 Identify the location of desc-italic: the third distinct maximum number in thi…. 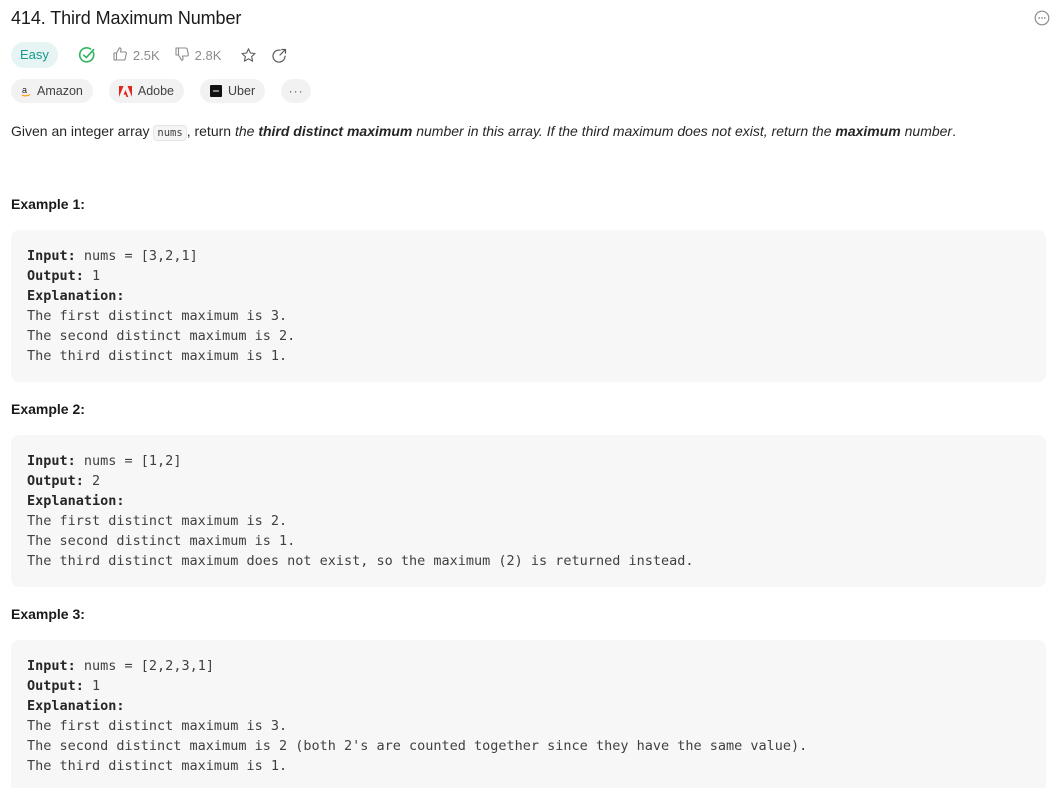
(593, 131).